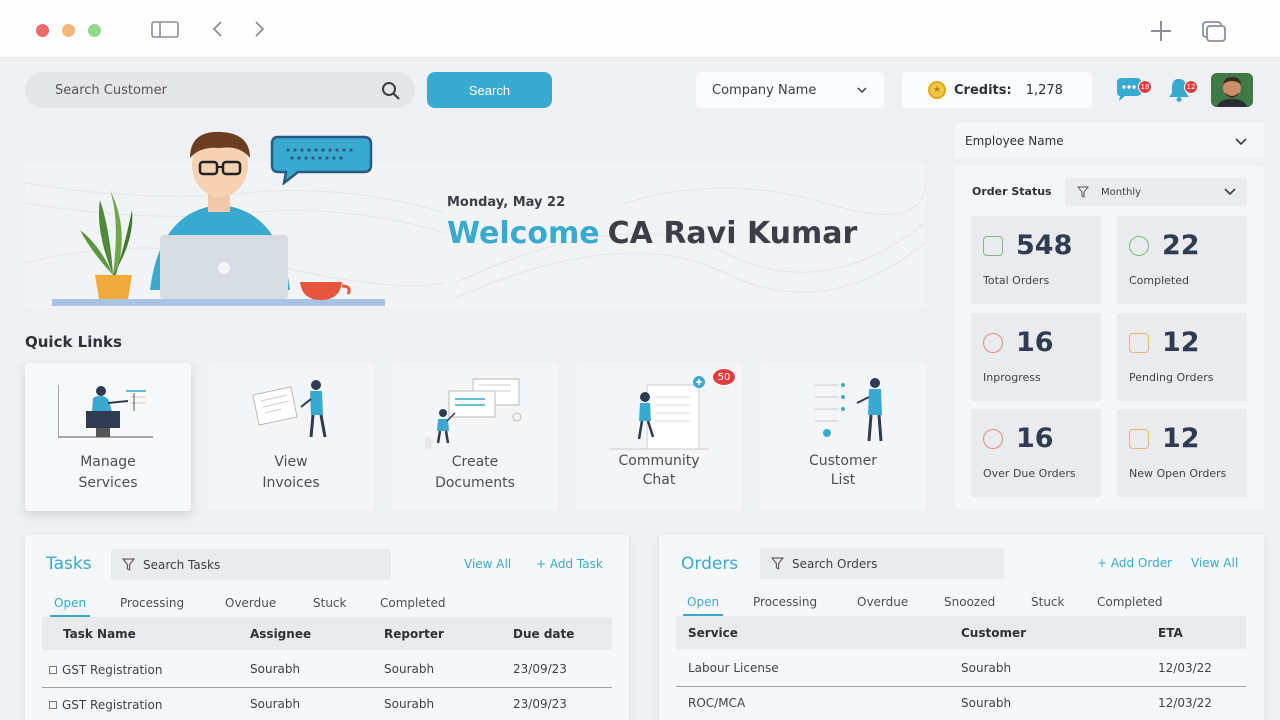  Describe the element at coordinates (882, 563) in the screenshot. I see `order-search-field: Search Orders` at that location.